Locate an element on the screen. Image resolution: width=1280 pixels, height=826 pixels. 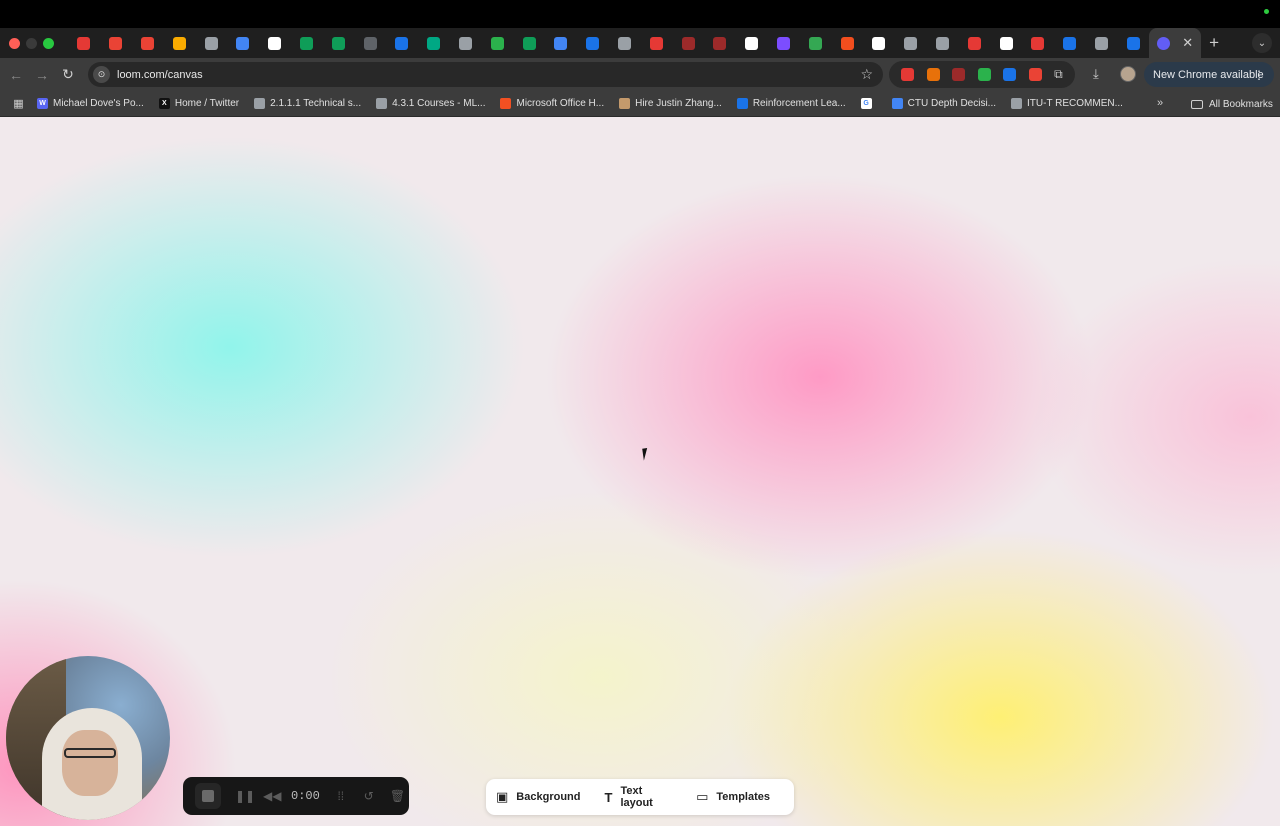
extensions-puzzle-icon: ⧉ is located at coordinates (1058, 74).